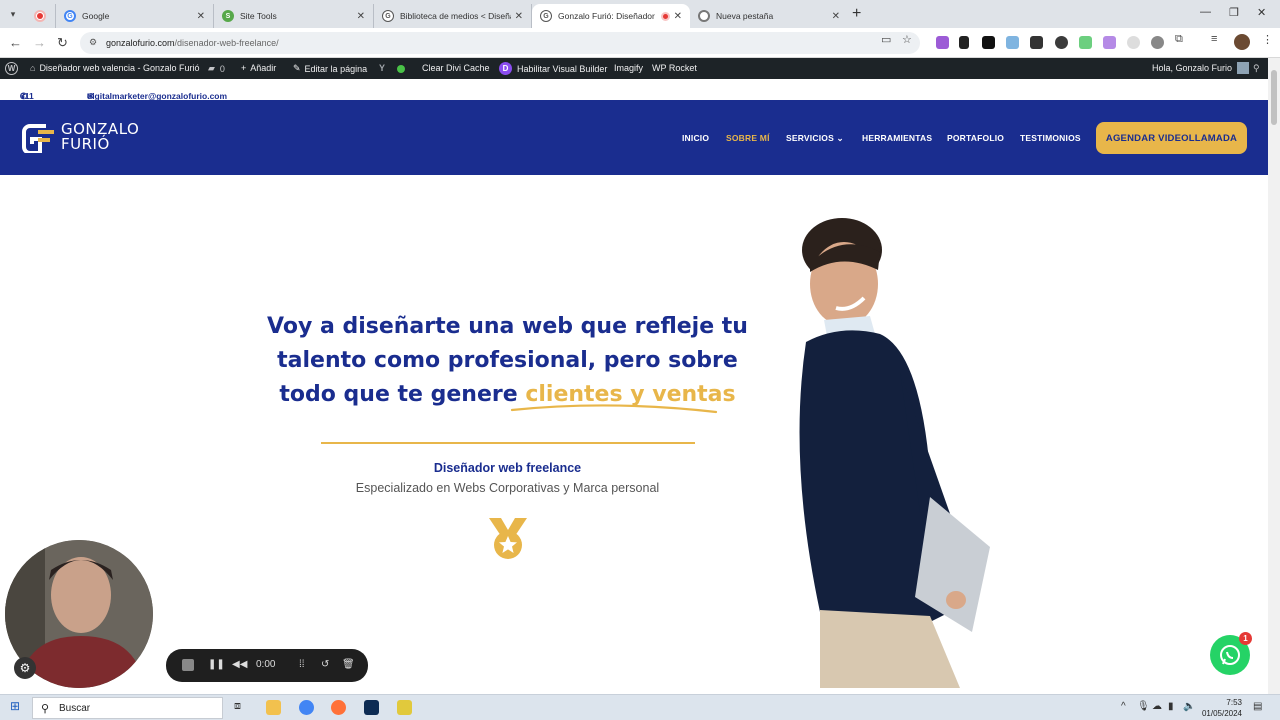  I want to click on restart-icon: ↺, so click(325, 664).